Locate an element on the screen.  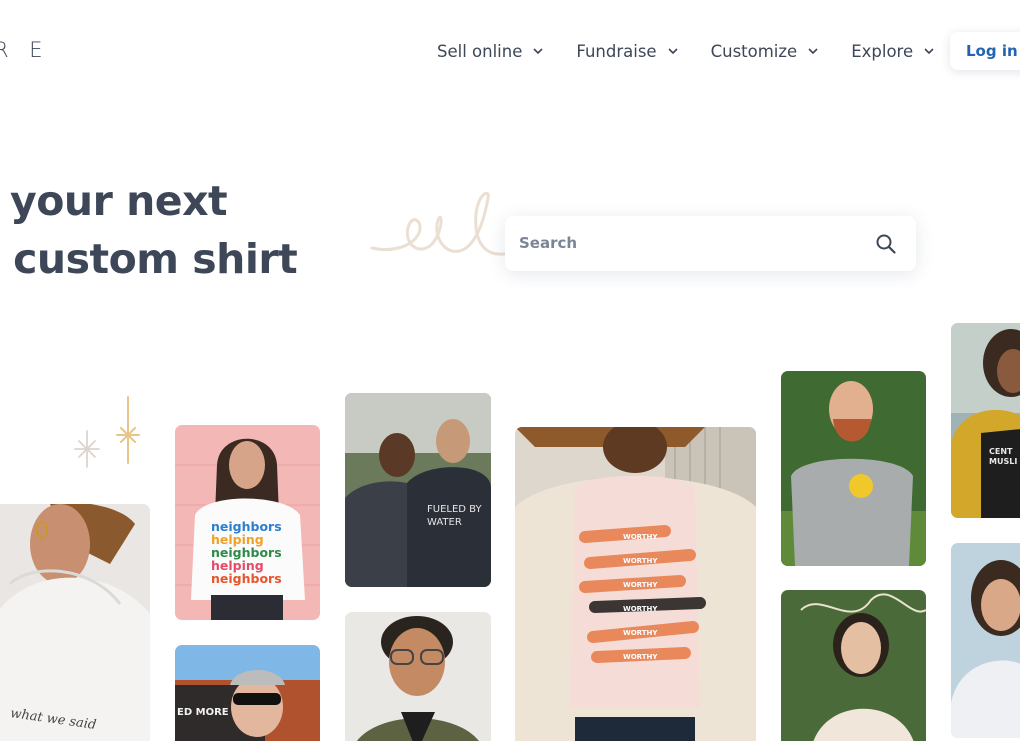
shirt-line: neighbors is located at coordinates (246, 578).